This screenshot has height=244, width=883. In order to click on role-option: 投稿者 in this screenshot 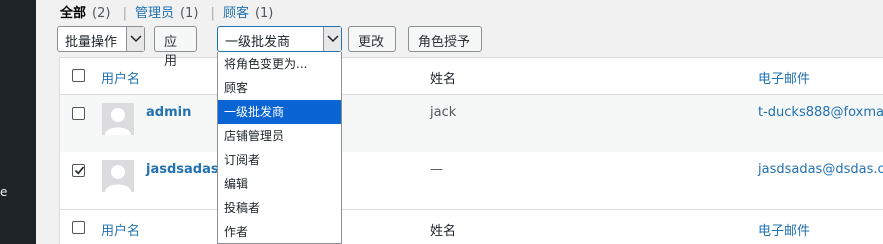, I will do `click(279, 208)`.